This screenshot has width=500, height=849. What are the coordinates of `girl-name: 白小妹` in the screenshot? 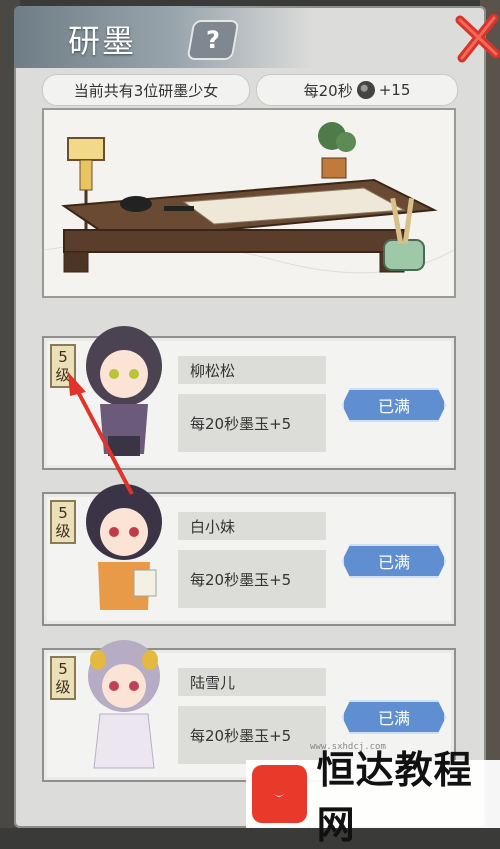 It's located at (252, 526).